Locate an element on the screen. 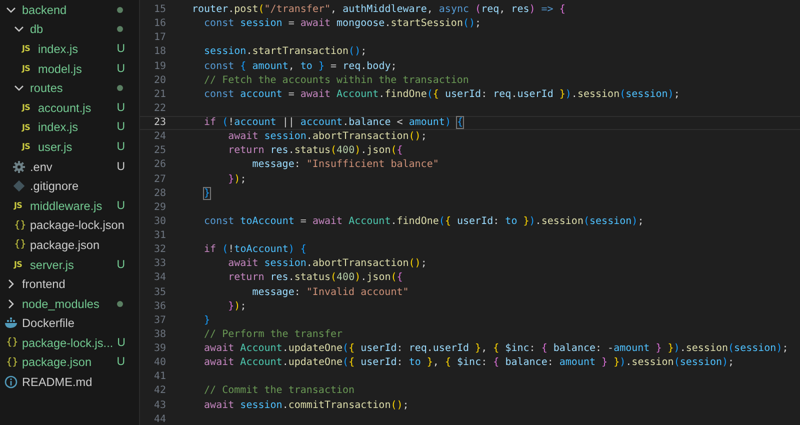 The width and height of the screenshot is (800, 425). code-line: message: "Insufficient balance" is located at coordinates (345, 165).